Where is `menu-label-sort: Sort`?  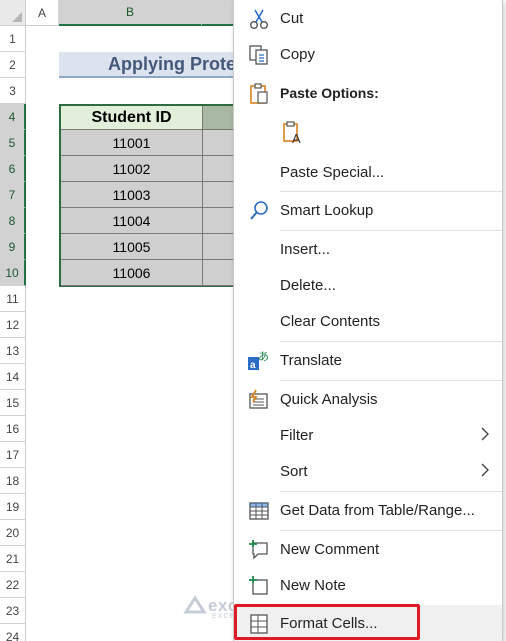 menu-label-sort: Sort is located at coordinates (294, 471).